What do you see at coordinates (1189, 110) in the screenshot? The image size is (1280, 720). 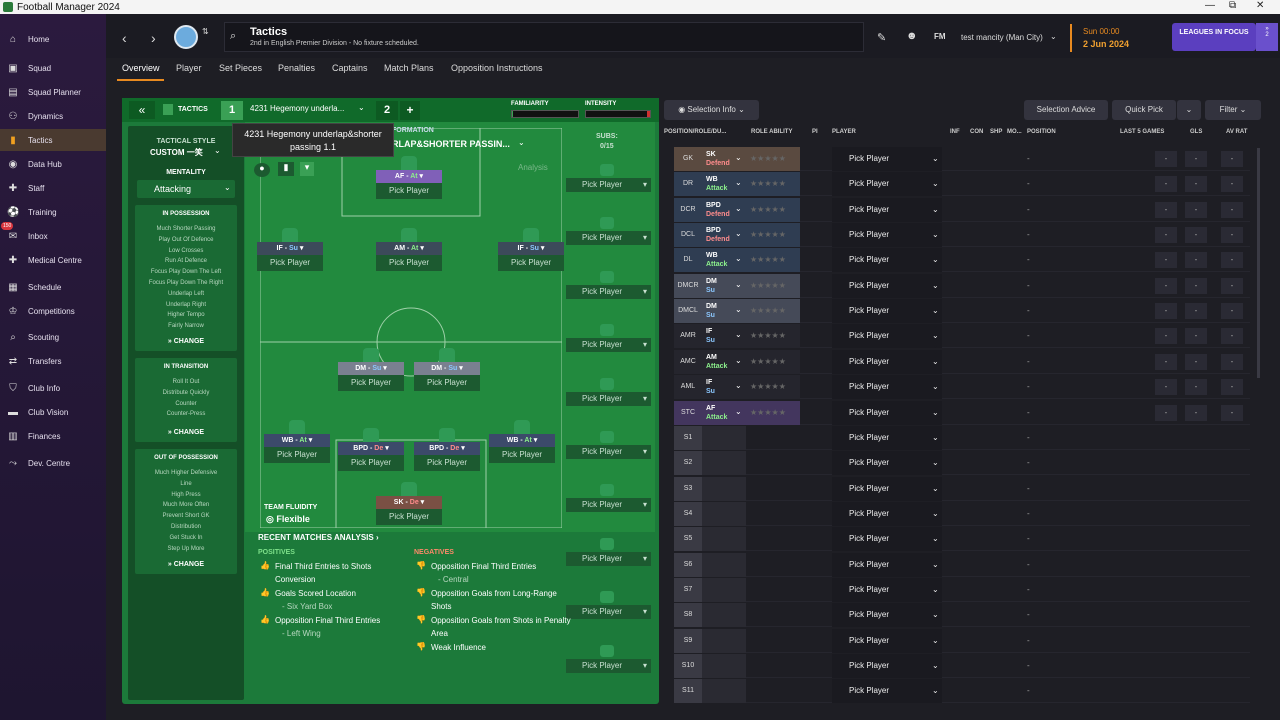 I see `quick-pick-dropdown: ⌄` at bounding box center [1189, 110].